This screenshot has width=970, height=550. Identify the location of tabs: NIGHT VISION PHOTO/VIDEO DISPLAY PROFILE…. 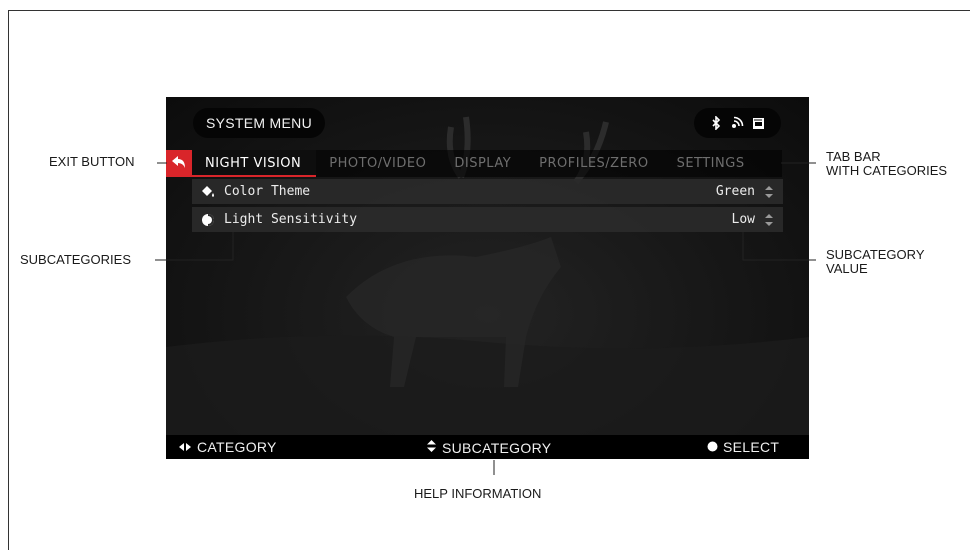
(487, 163).